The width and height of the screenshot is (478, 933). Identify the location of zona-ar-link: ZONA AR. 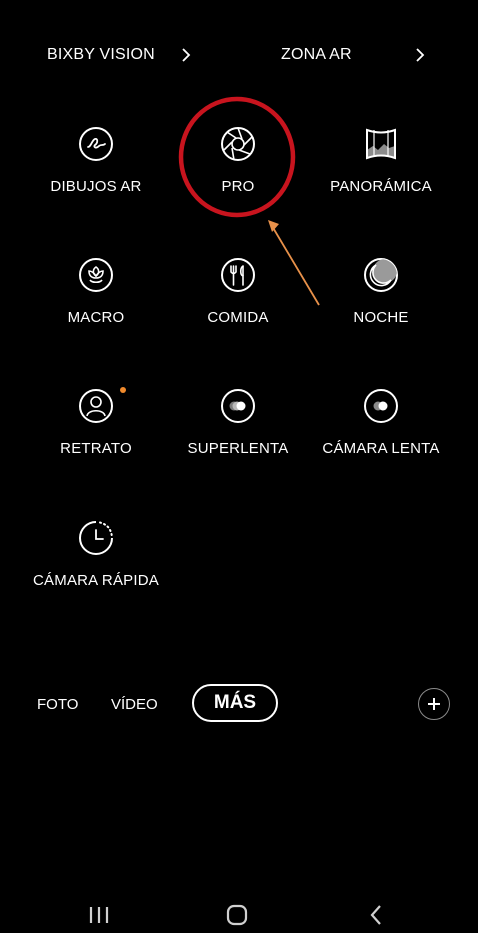
(316, 55).